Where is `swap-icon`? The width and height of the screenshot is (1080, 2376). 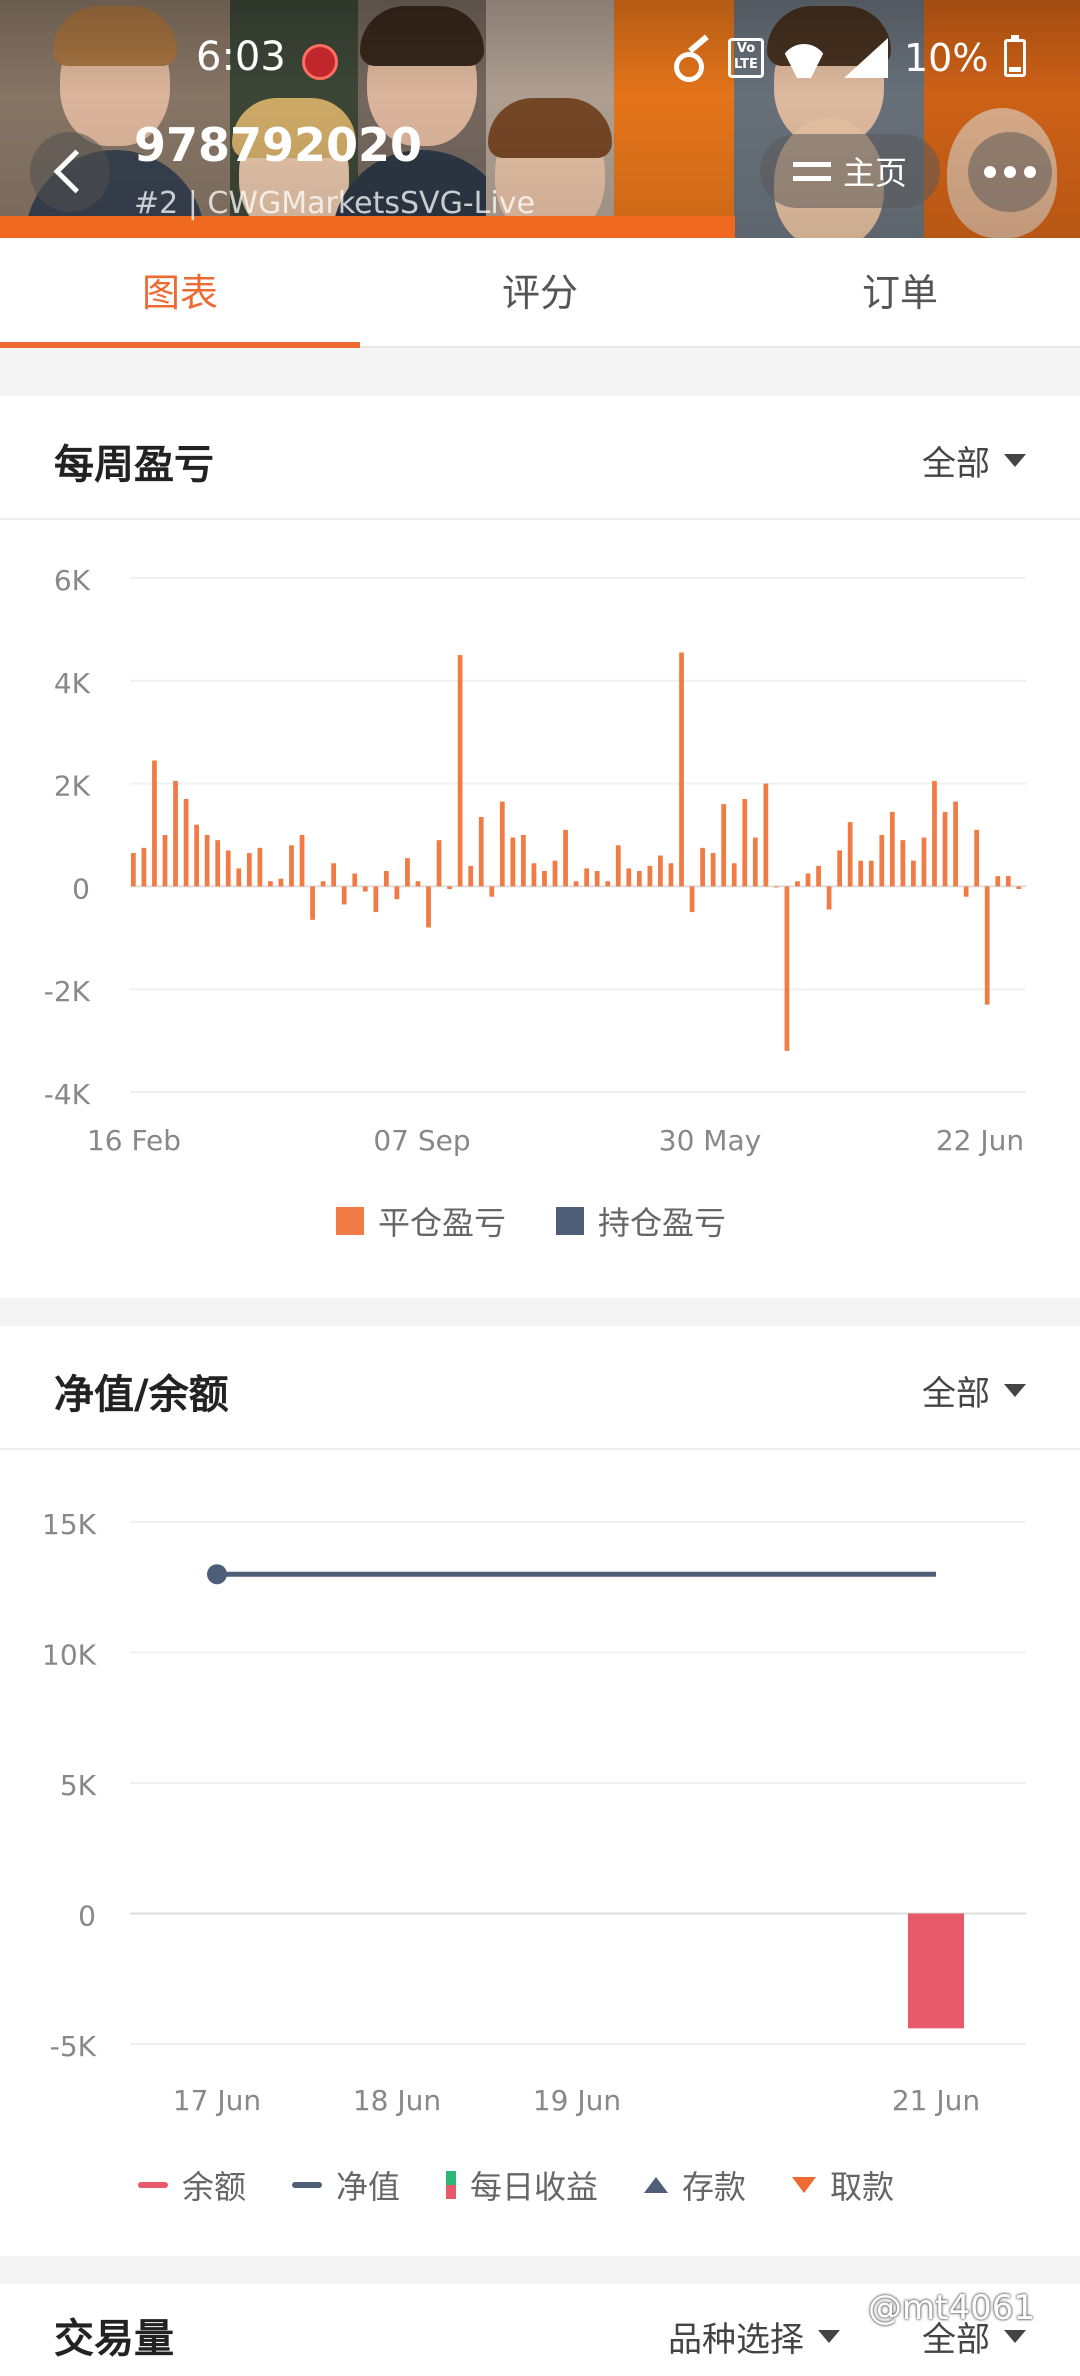 swap-icon is located at coordinates (811, 171).